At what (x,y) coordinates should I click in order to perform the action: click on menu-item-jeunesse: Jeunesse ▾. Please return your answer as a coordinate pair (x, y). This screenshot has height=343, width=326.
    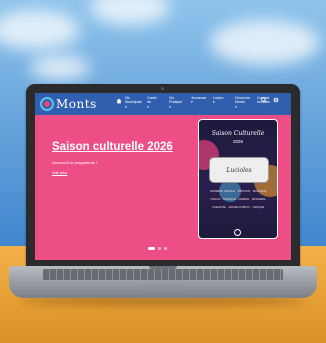
    Looking at the image, I should click on (199, 102).